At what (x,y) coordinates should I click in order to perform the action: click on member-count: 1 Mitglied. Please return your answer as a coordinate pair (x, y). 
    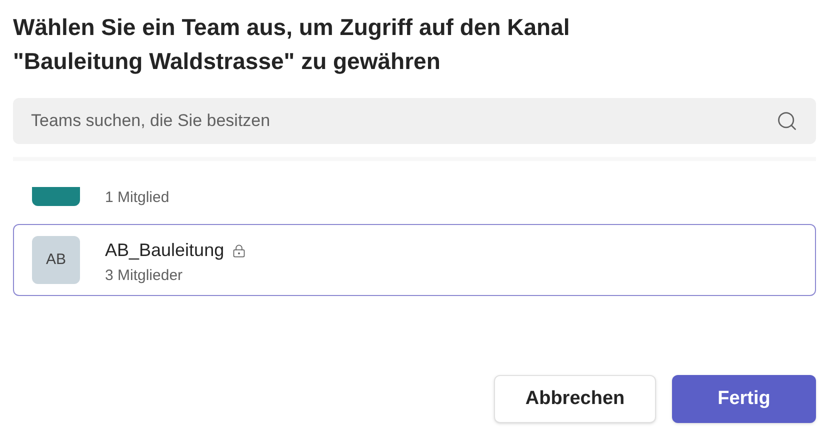
    Looking at the image, I should click on (137, 198).